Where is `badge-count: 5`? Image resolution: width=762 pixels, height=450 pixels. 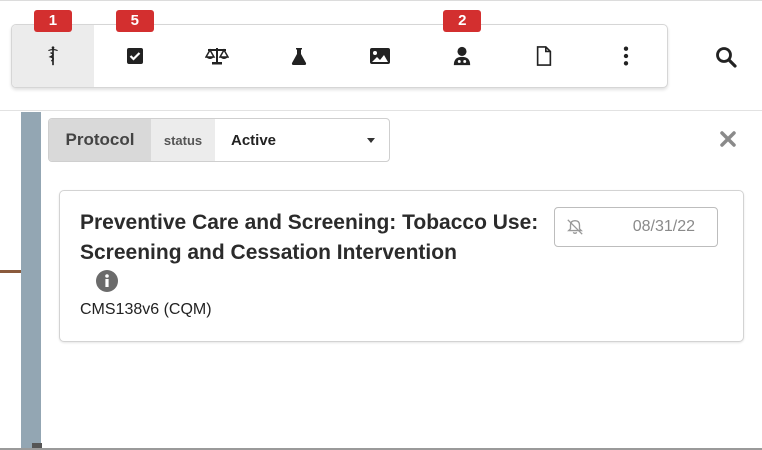
badge-count: 5 is located at coordinates (134, 21).